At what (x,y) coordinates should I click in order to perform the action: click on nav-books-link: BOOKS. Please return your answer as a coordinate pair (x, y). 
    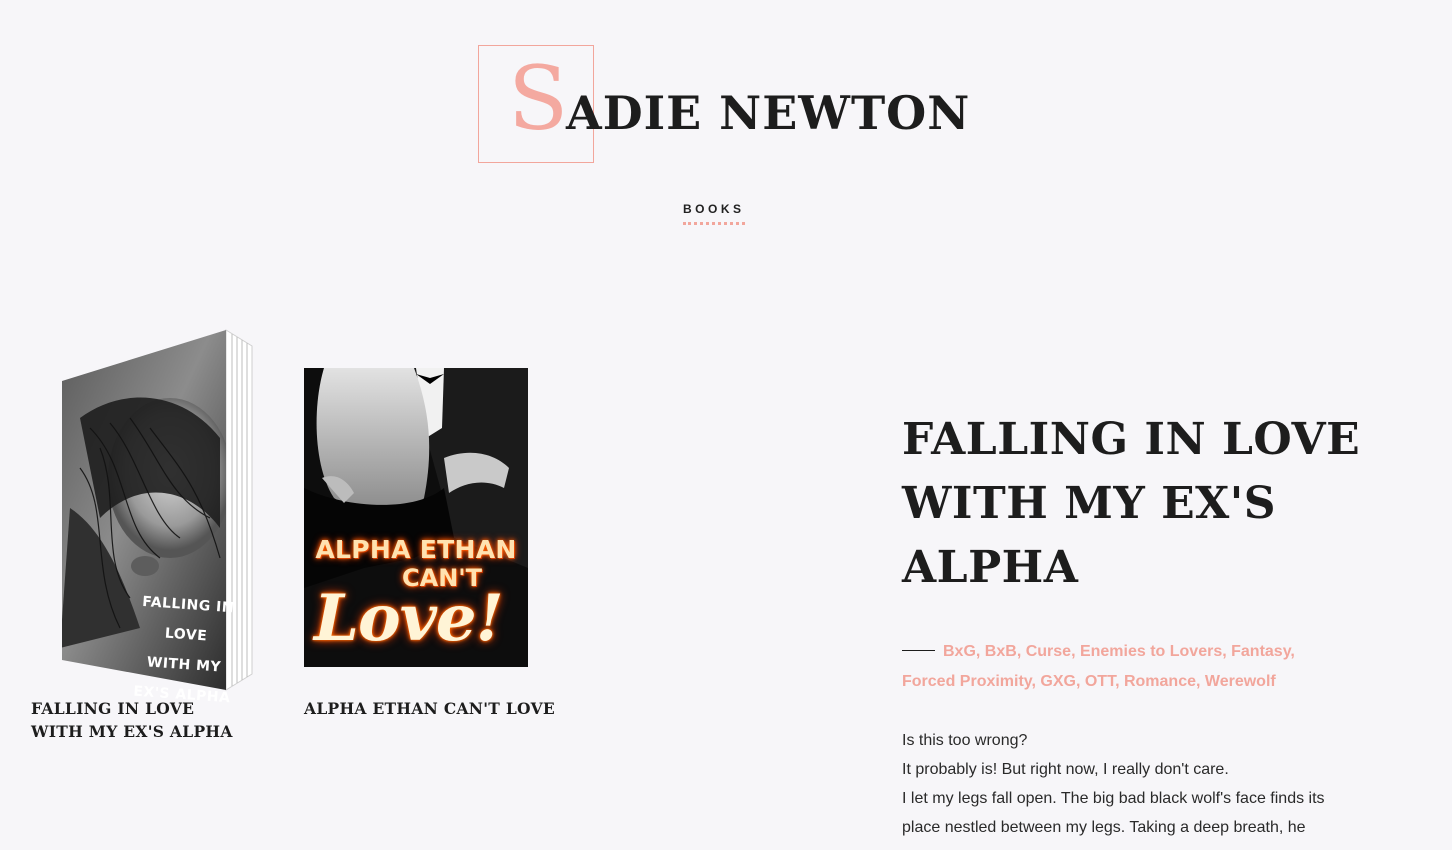
    Looking at the image, I should click on (714, 213).